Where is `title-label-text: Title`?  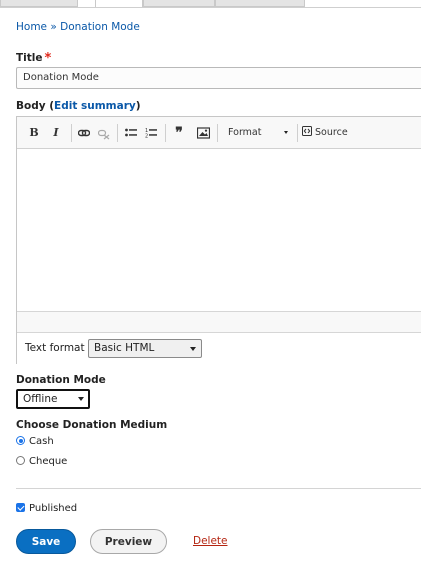
title-label-text: Title is located at coordinates (29, 58).